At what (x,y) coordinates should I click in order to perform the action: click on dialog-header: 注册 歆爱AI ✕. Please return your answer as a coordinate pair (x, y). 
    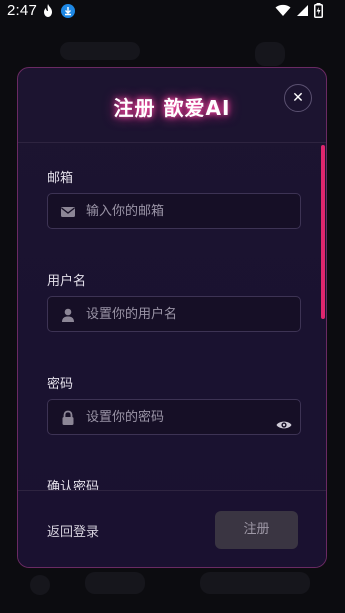
    Looking at the image, I should click on (172, 105).